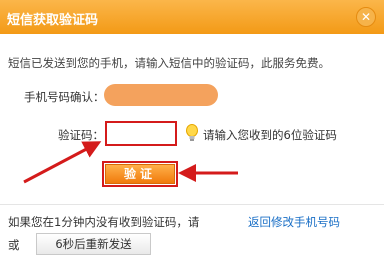 This screenshot has height=257, width=384. Describe the element at coordinates (294, 222) in the screenshot. I see `back-to-edit-phone-link: 返回修改手机号码` at that location.